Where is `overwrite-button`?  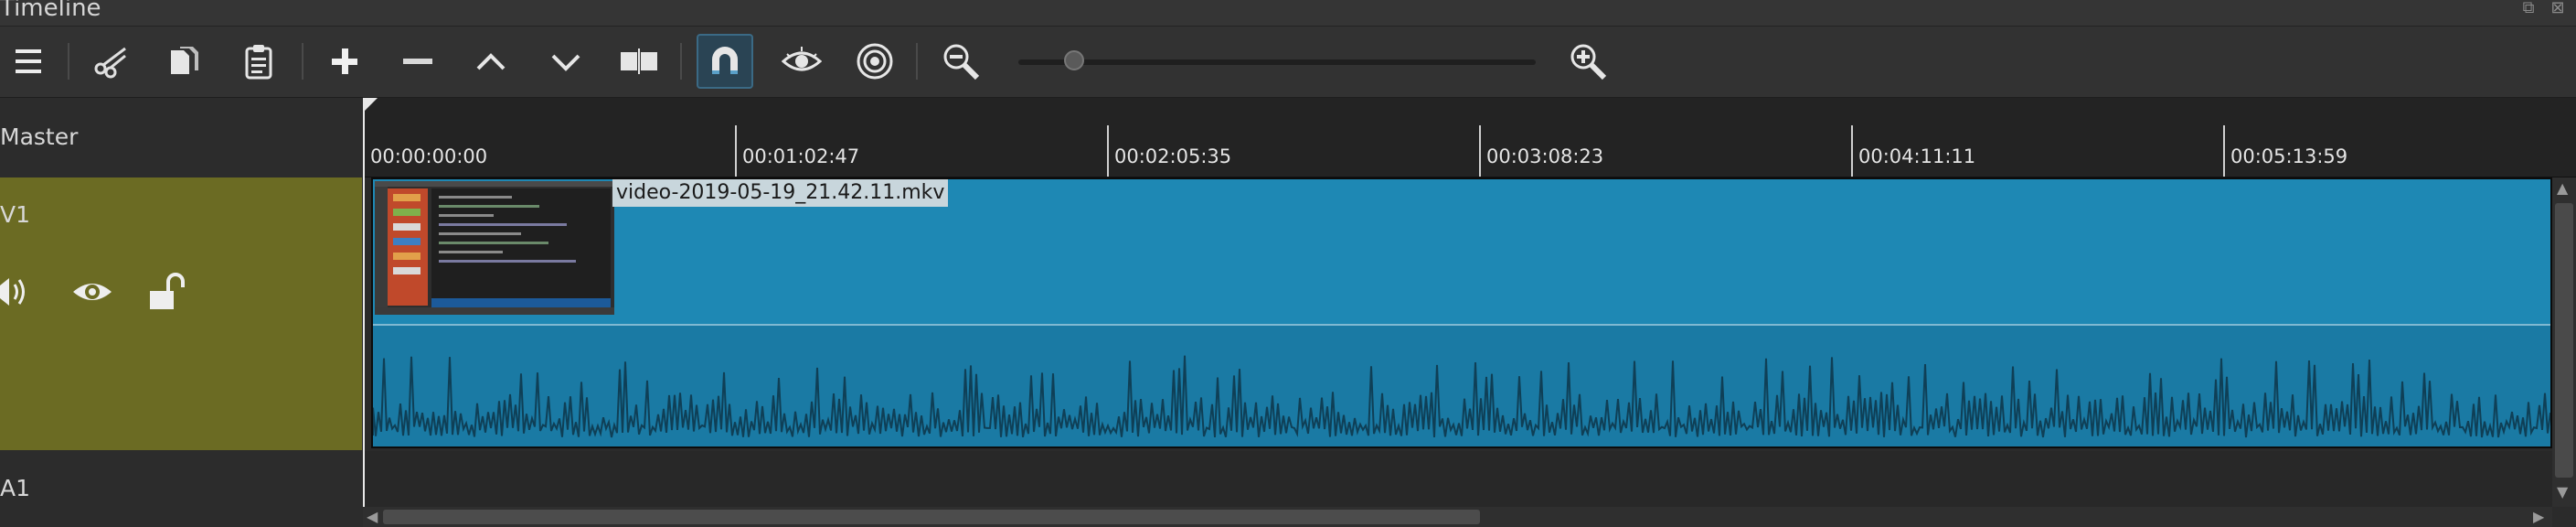 overwrite-button is located at coordinates (566, 61).